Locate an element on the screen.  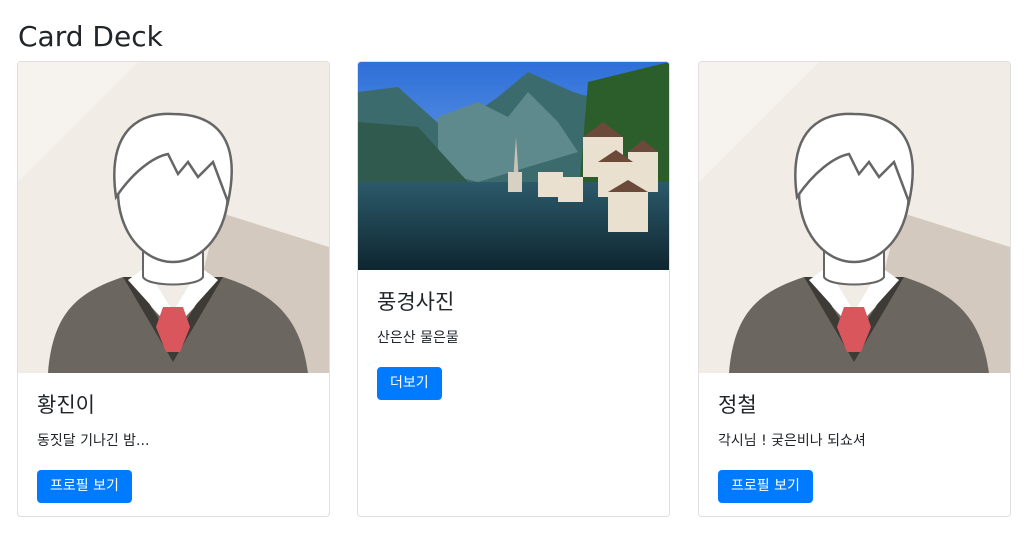
card-text: 산은산 물은물 is located at coordinates (418, 338).